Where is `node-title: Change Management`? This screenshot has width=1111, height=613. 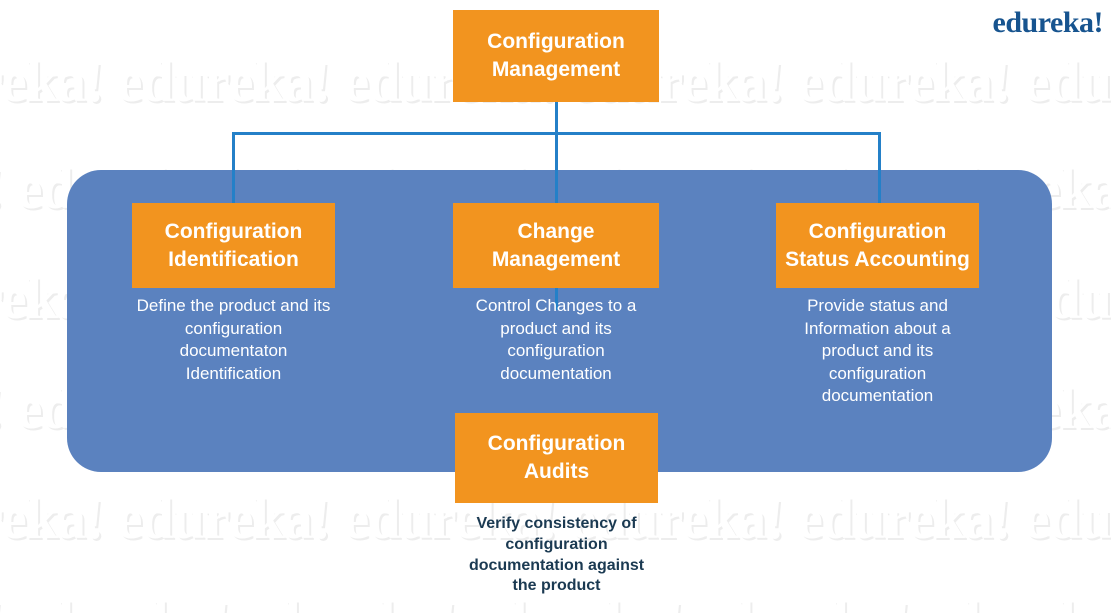 node-title: Change Management is located at coordinates (556, 245).